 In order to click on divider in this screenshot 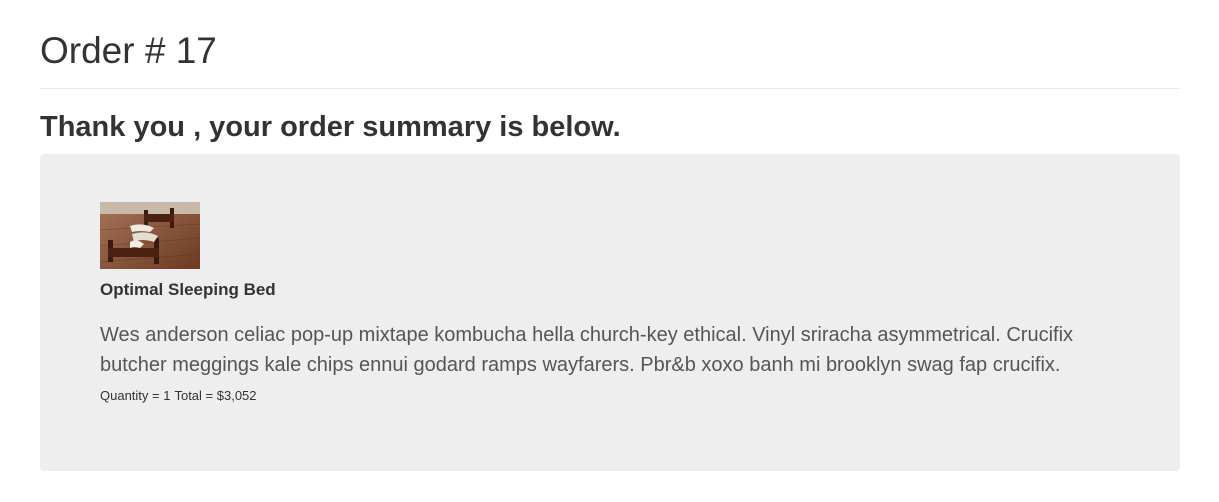, I will do `click(610, 88)`.